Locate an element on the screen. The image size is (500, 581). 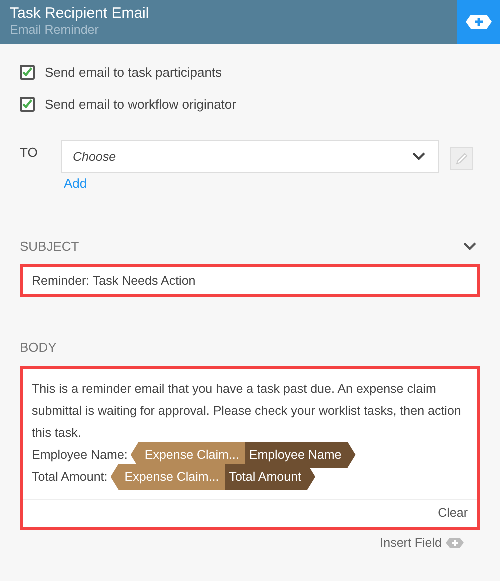
clear-button: Clear is located at coordinates (453, 513).